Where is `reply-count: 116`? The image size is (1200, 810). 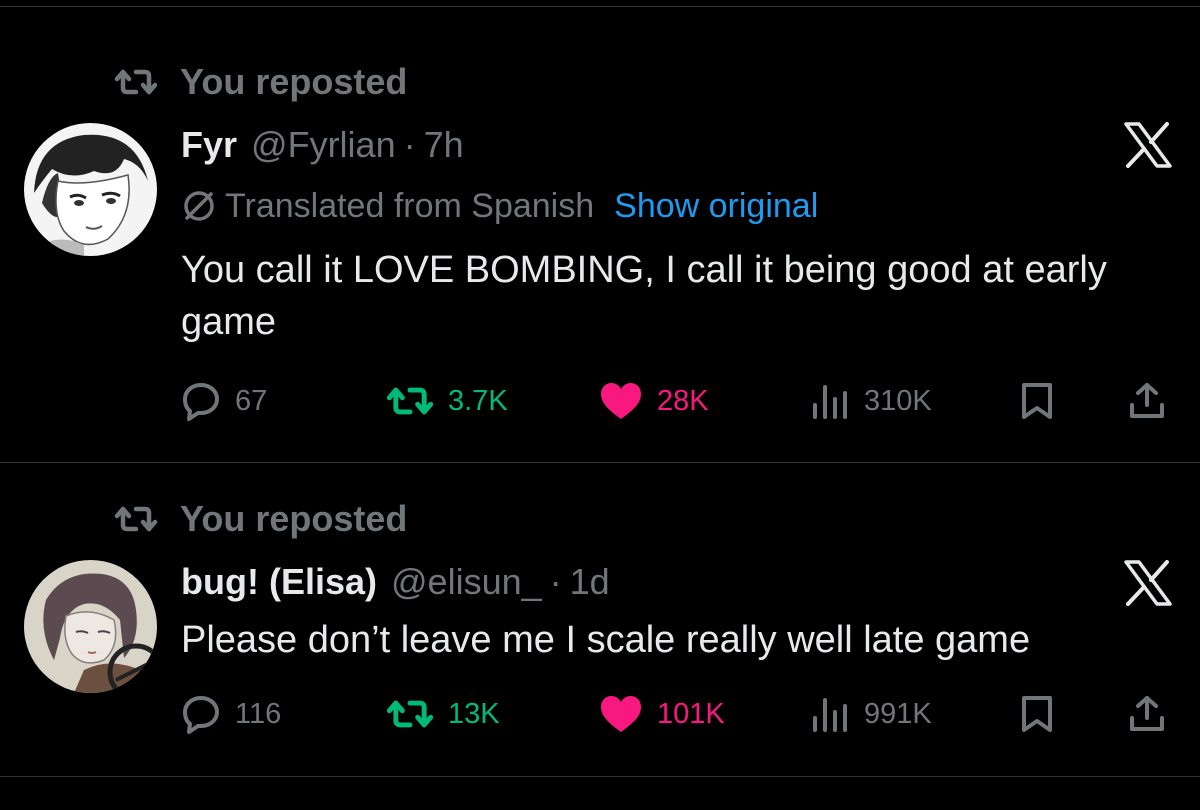
reply-count: 116 is located at coordinates (258, 713).